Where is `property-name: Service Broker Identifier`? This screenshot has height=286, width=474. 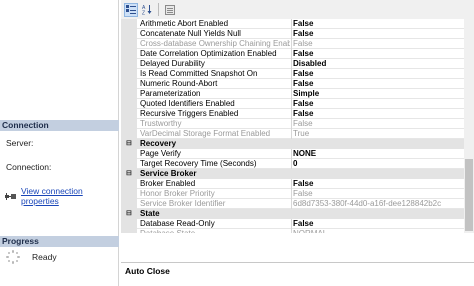 property-name: Service Broker Identifier is located at coordinates (183, 203).